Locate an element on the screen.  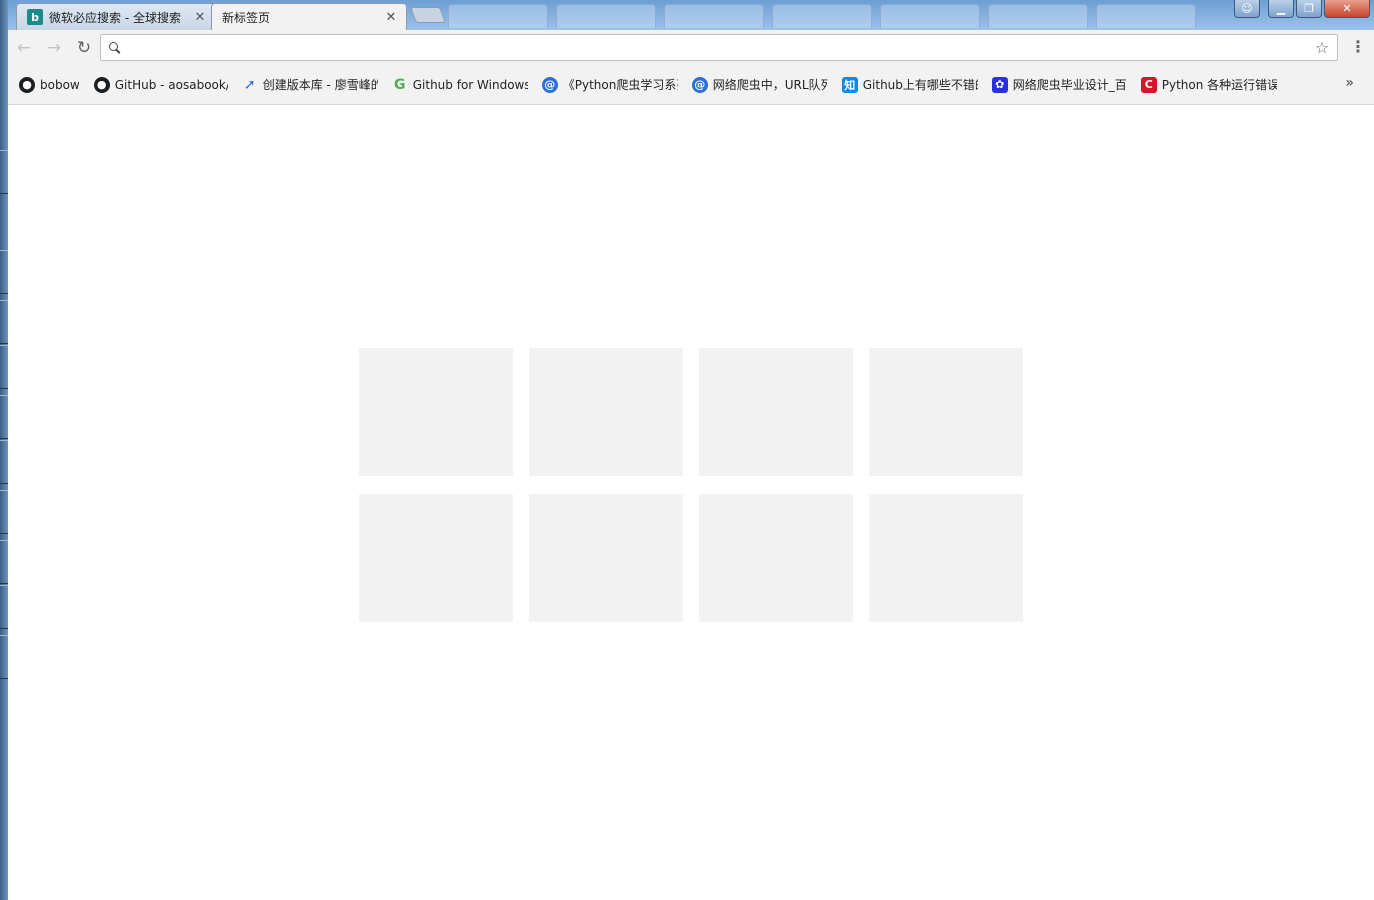
profile-icon: ☺ is located at coordinates (1247, 9).